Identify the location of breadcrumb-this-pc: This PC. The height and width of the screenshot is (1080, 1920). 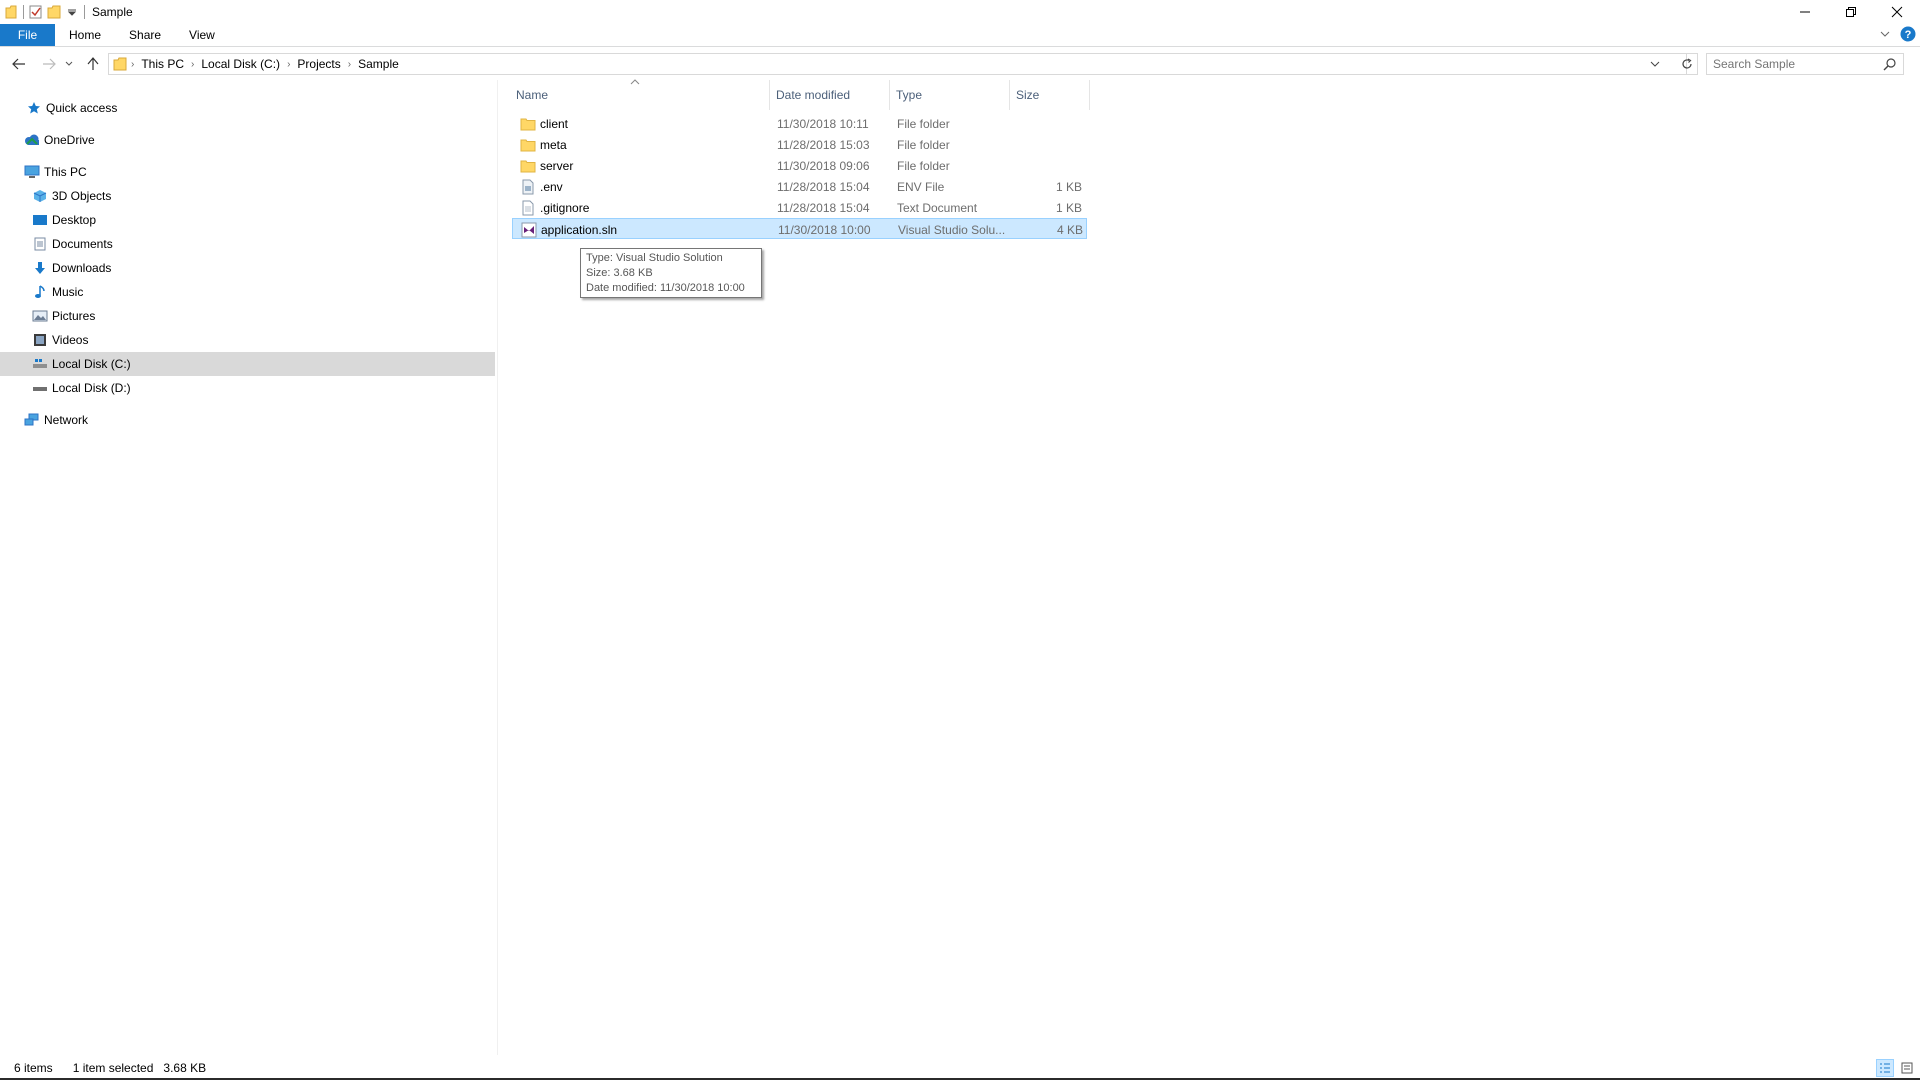
(162, 64).